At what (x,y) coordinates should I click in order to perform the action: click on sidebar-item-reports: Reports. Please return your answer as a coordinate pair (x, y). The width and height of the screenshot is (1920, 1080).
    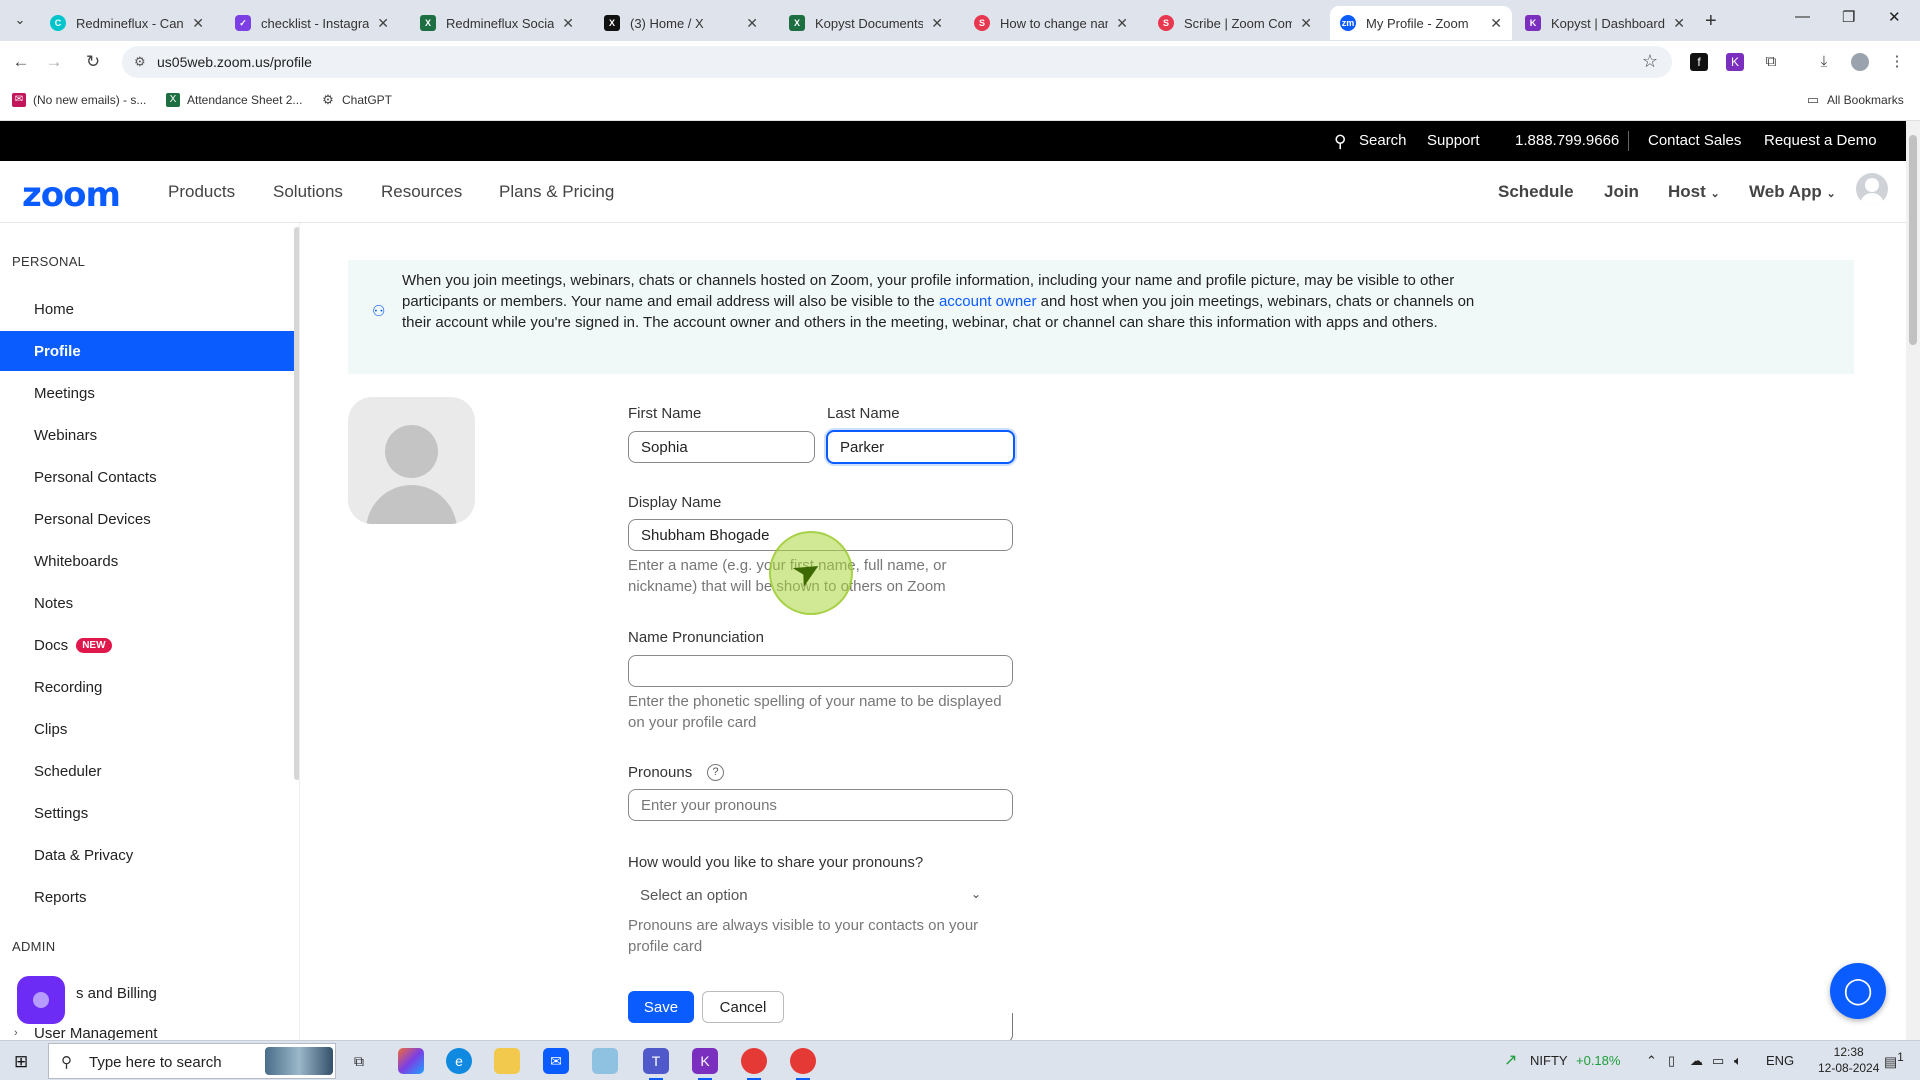
    Looking at the image, I should click on (147, 897).